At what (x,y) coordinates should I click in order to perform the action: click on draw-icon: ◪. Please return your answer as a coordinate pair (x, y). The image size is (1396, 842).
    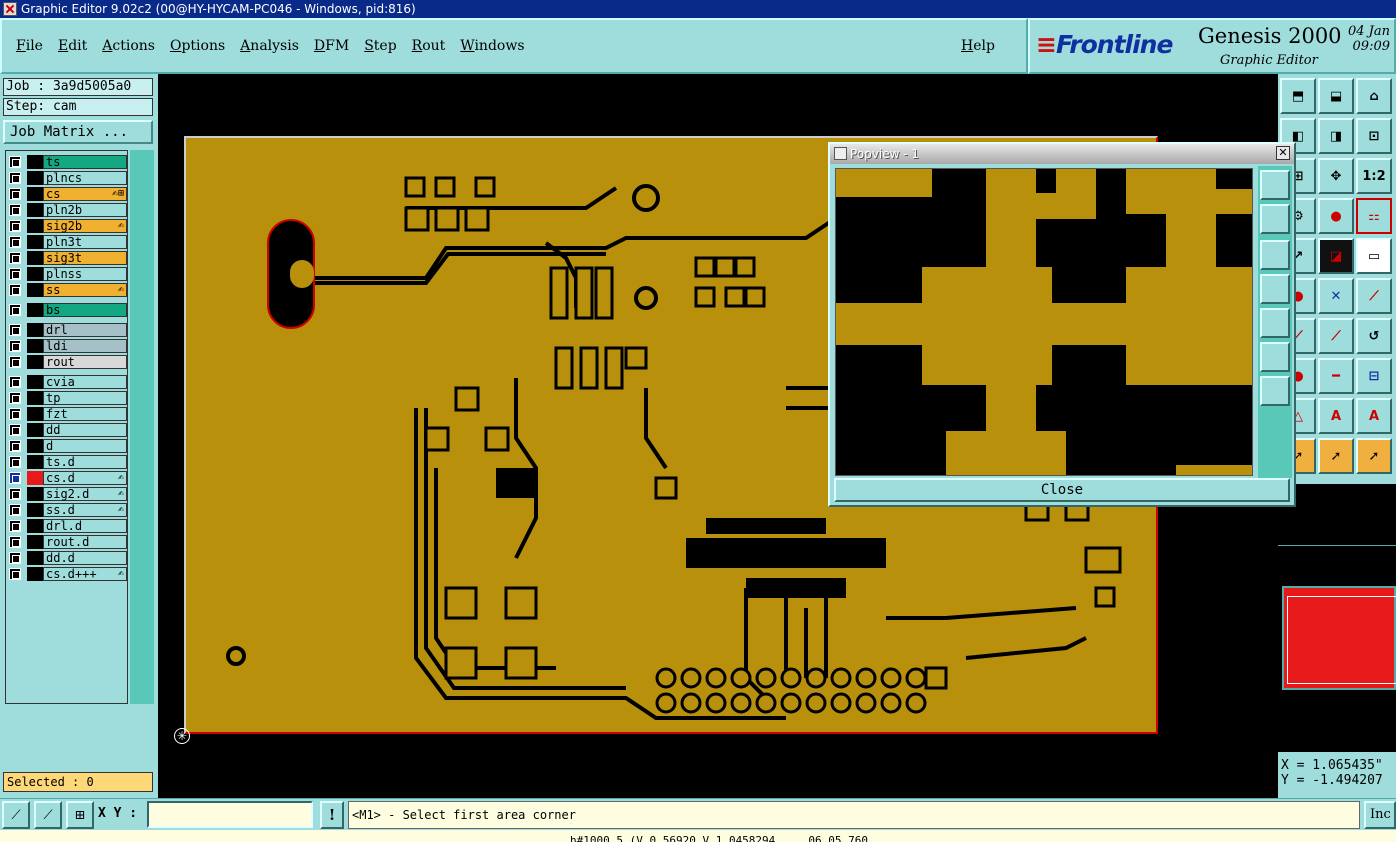
    Looking at the image, I should click on (1336, 256).